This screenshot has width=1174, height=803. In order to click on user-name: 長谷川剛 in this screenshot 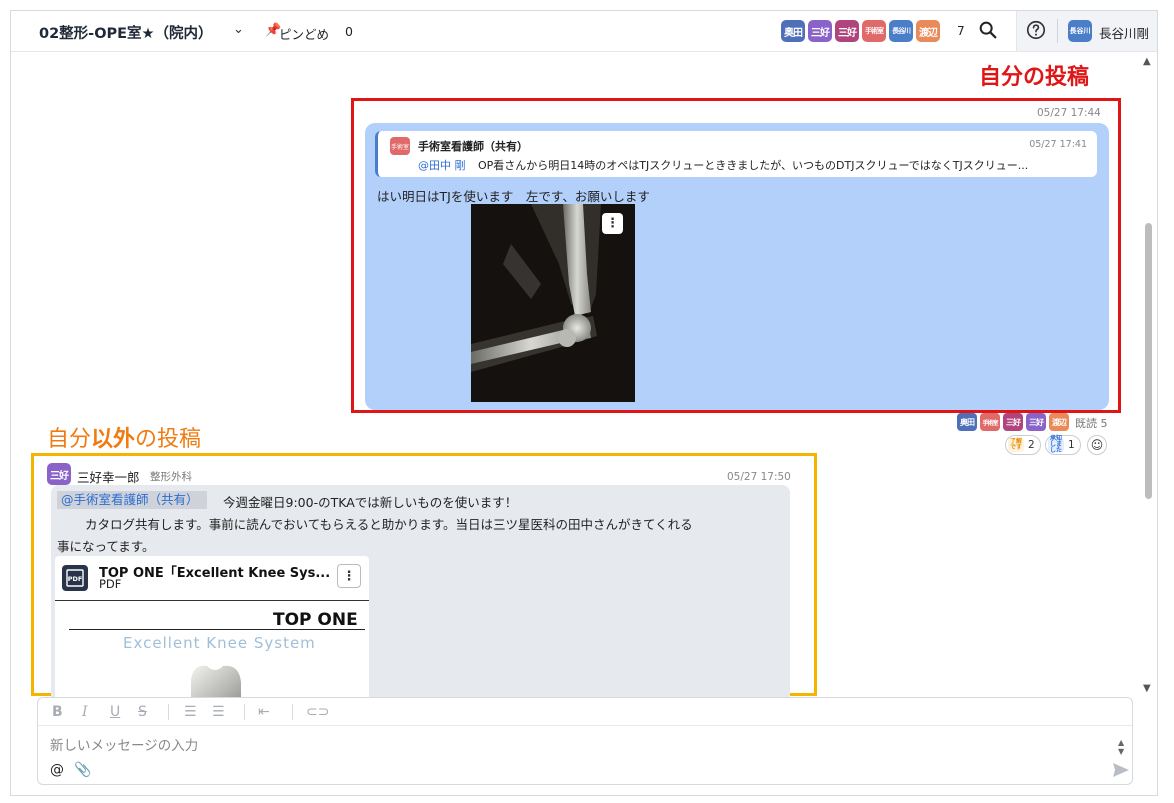, I will do `click(1124, 32)`.